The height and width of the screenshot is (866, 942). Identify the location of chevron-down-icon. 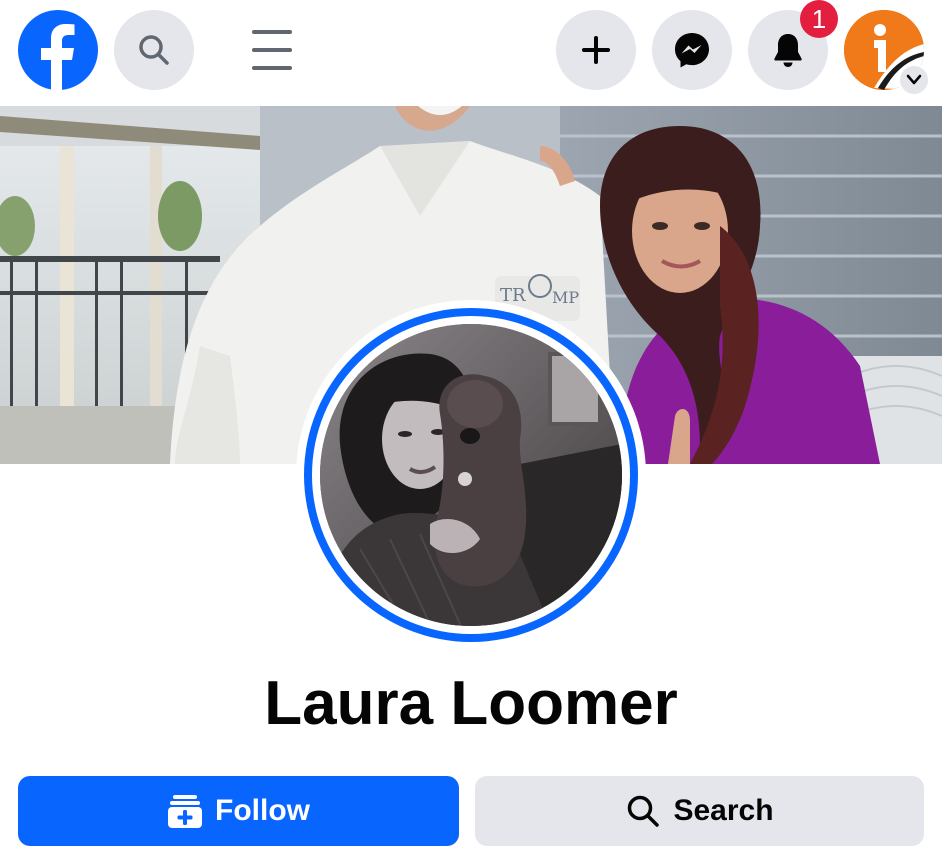
(914, 79).